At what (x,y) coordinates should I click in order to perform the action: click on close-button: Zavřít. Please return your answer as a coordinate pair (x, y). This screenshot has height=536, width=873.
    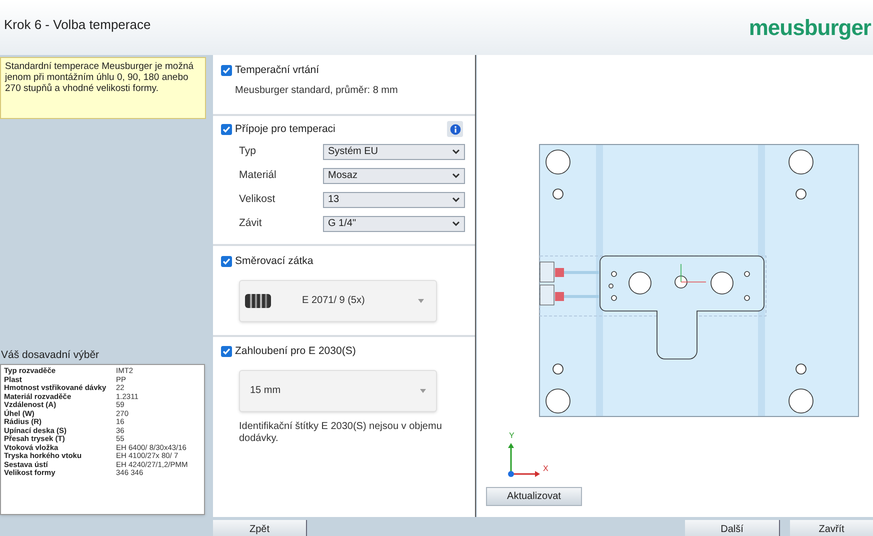
    Looking at the image, I should click on (831, 528).